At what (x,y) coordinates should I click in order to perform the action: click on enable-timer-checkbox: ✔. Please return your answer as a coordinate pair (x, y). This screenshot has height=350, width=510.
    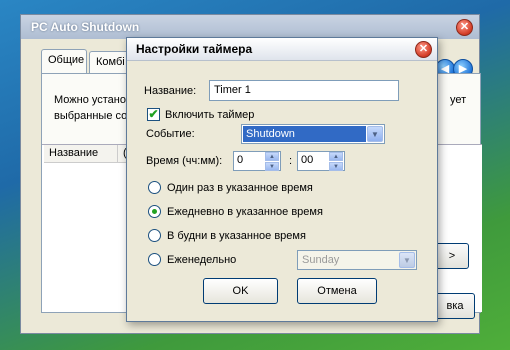
    Looking at the image, I should click on (153, 114).